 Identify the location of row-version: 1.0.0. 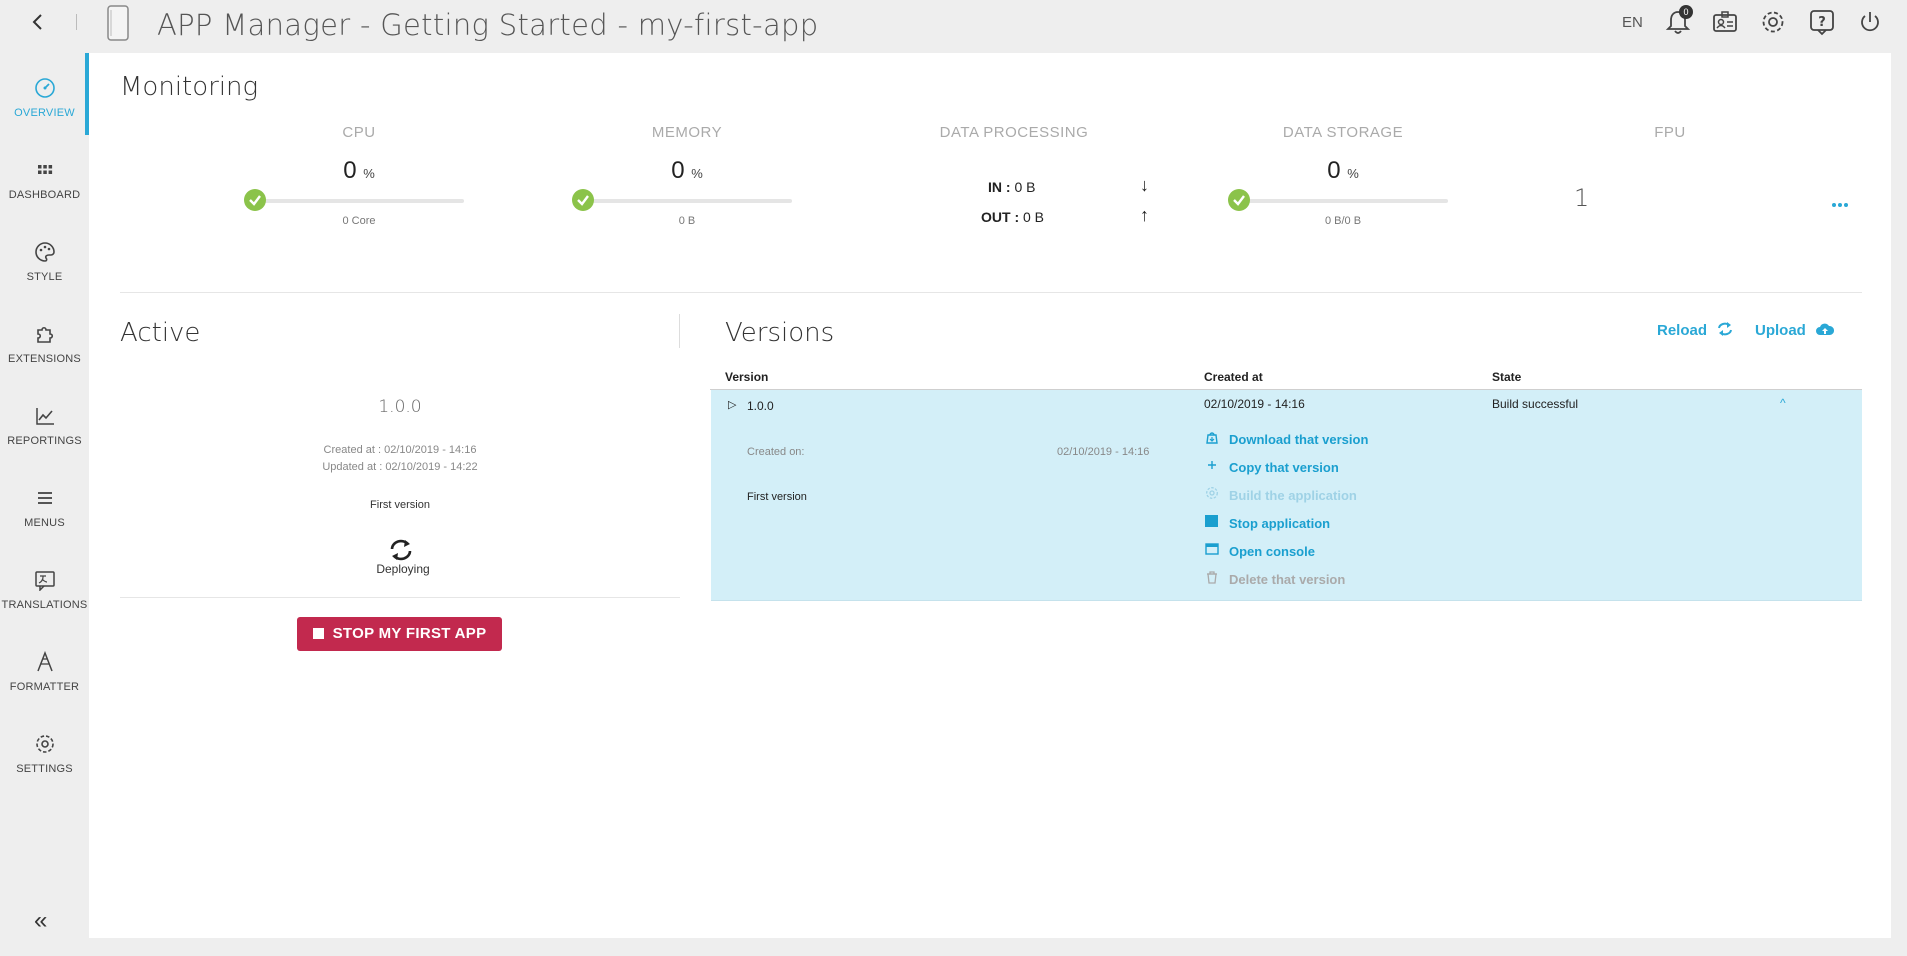
(760, 406).